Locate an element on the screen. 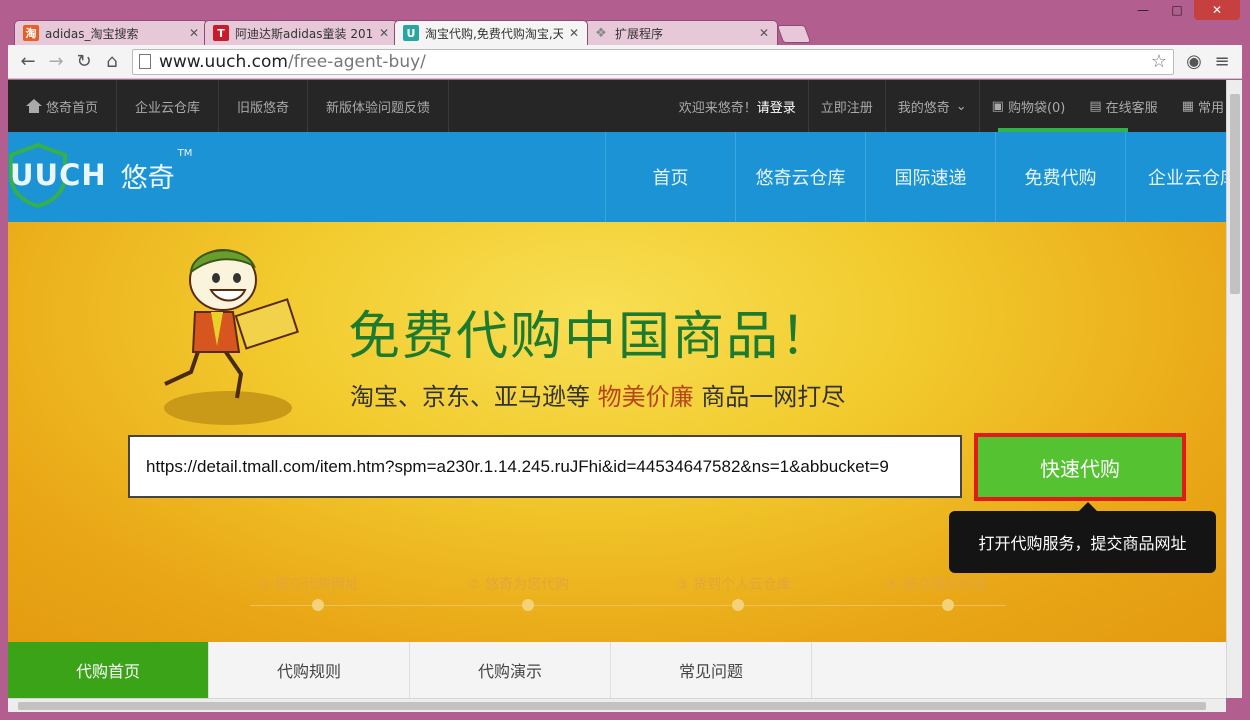 The width and height of the screenshot is (1250, 720). house-icon is located at coordinates (34, 106).